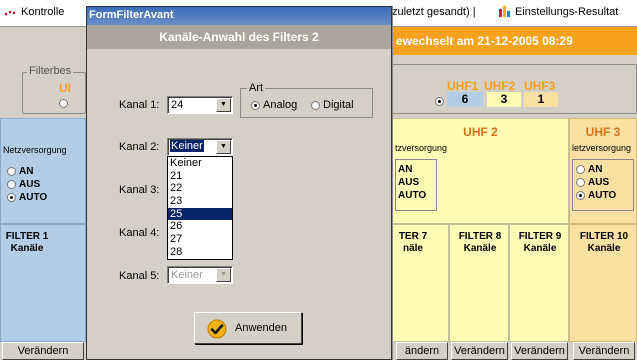 This screenshot has height=360, width=637. I want to click on uhf3-title: UHF 3, so click(603, 132).